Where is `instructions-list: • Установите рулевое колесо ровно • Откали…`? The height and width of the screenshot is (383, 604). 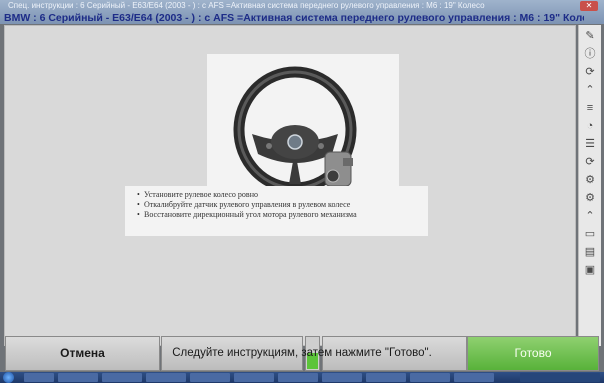 instructions-list: • Установите рулевое колесо ровно • Откали… is located at coordinates (247, 205).